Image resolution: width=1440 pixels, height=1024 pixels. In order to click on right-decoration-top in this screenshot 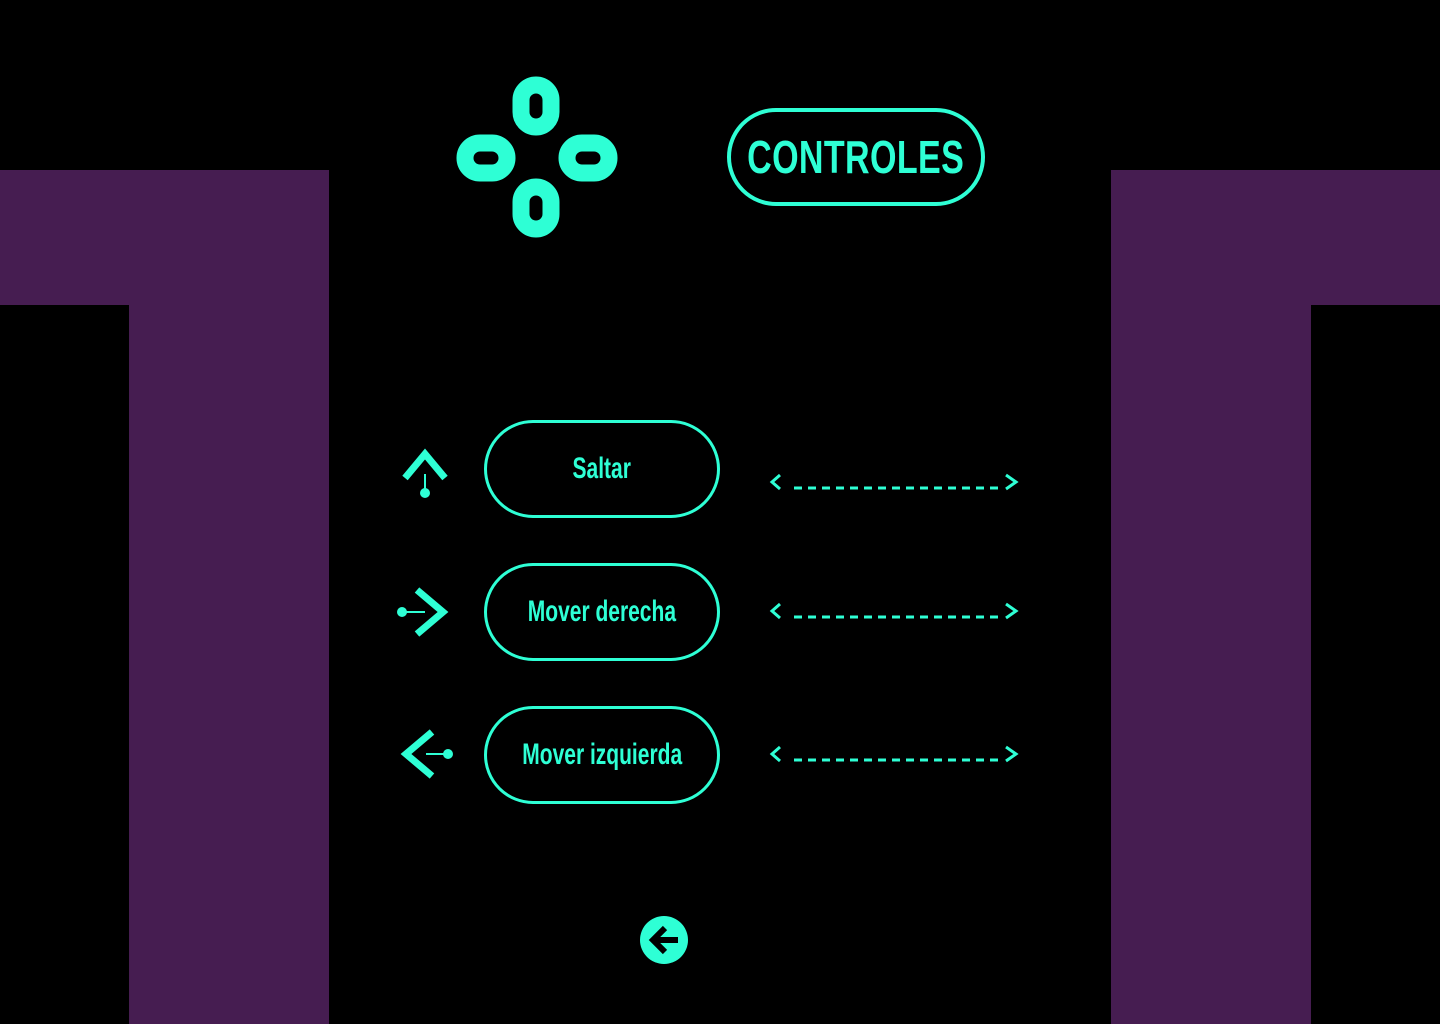, I will do `click(1275, 237)`.